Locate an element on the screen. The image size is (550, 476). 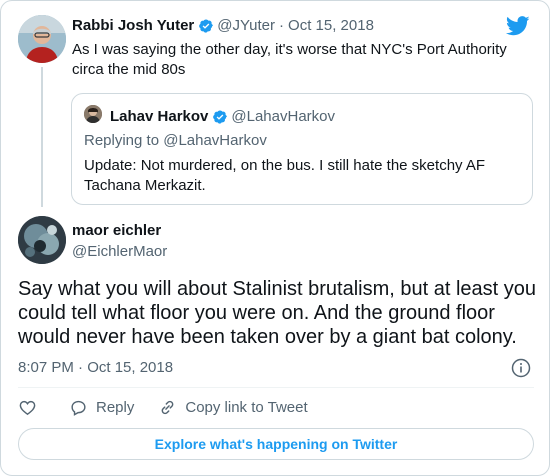
twitter-bird-icon is located at coordinates (518, 26).